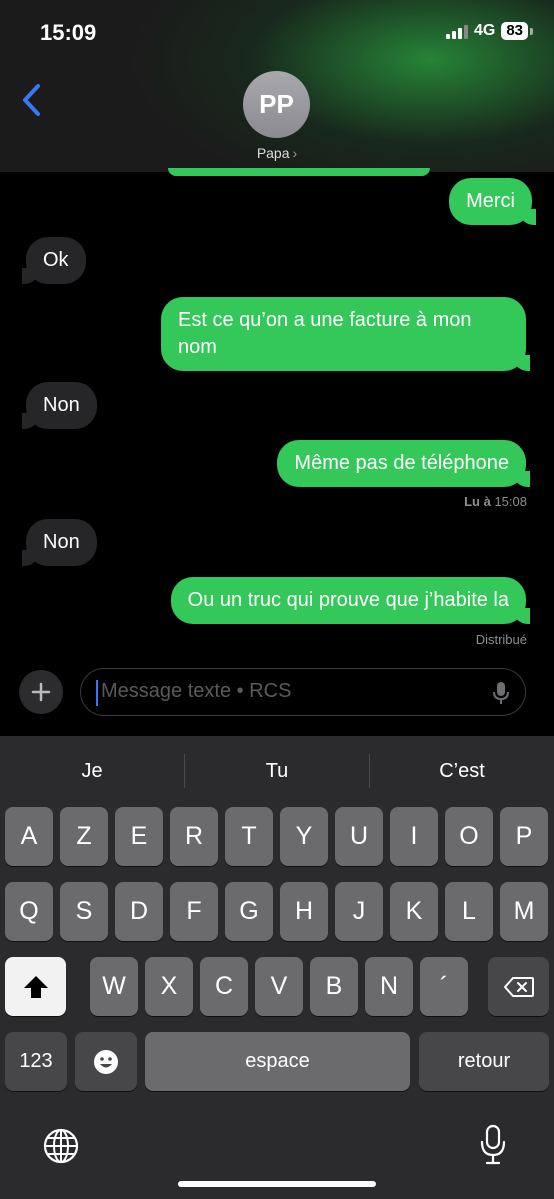 This screenshot has height=1199, width=554. Describe the element at coordinates (276, 104) in the screenshot. I see `contact-avatar: PP` at that location.